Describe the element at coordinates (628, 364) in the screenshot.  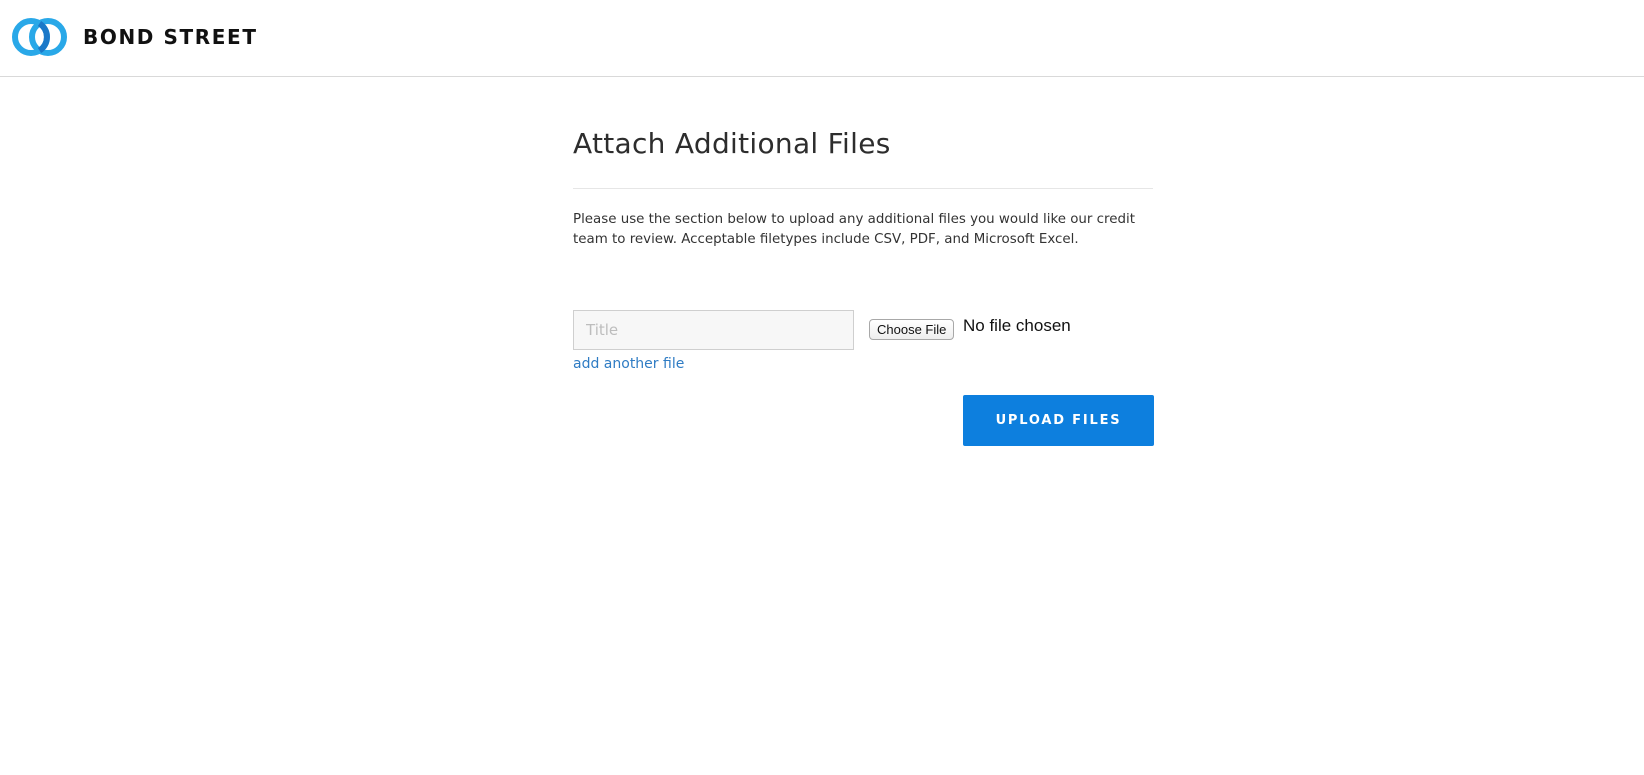
I see `add-another-file-link: add another file` at that location.